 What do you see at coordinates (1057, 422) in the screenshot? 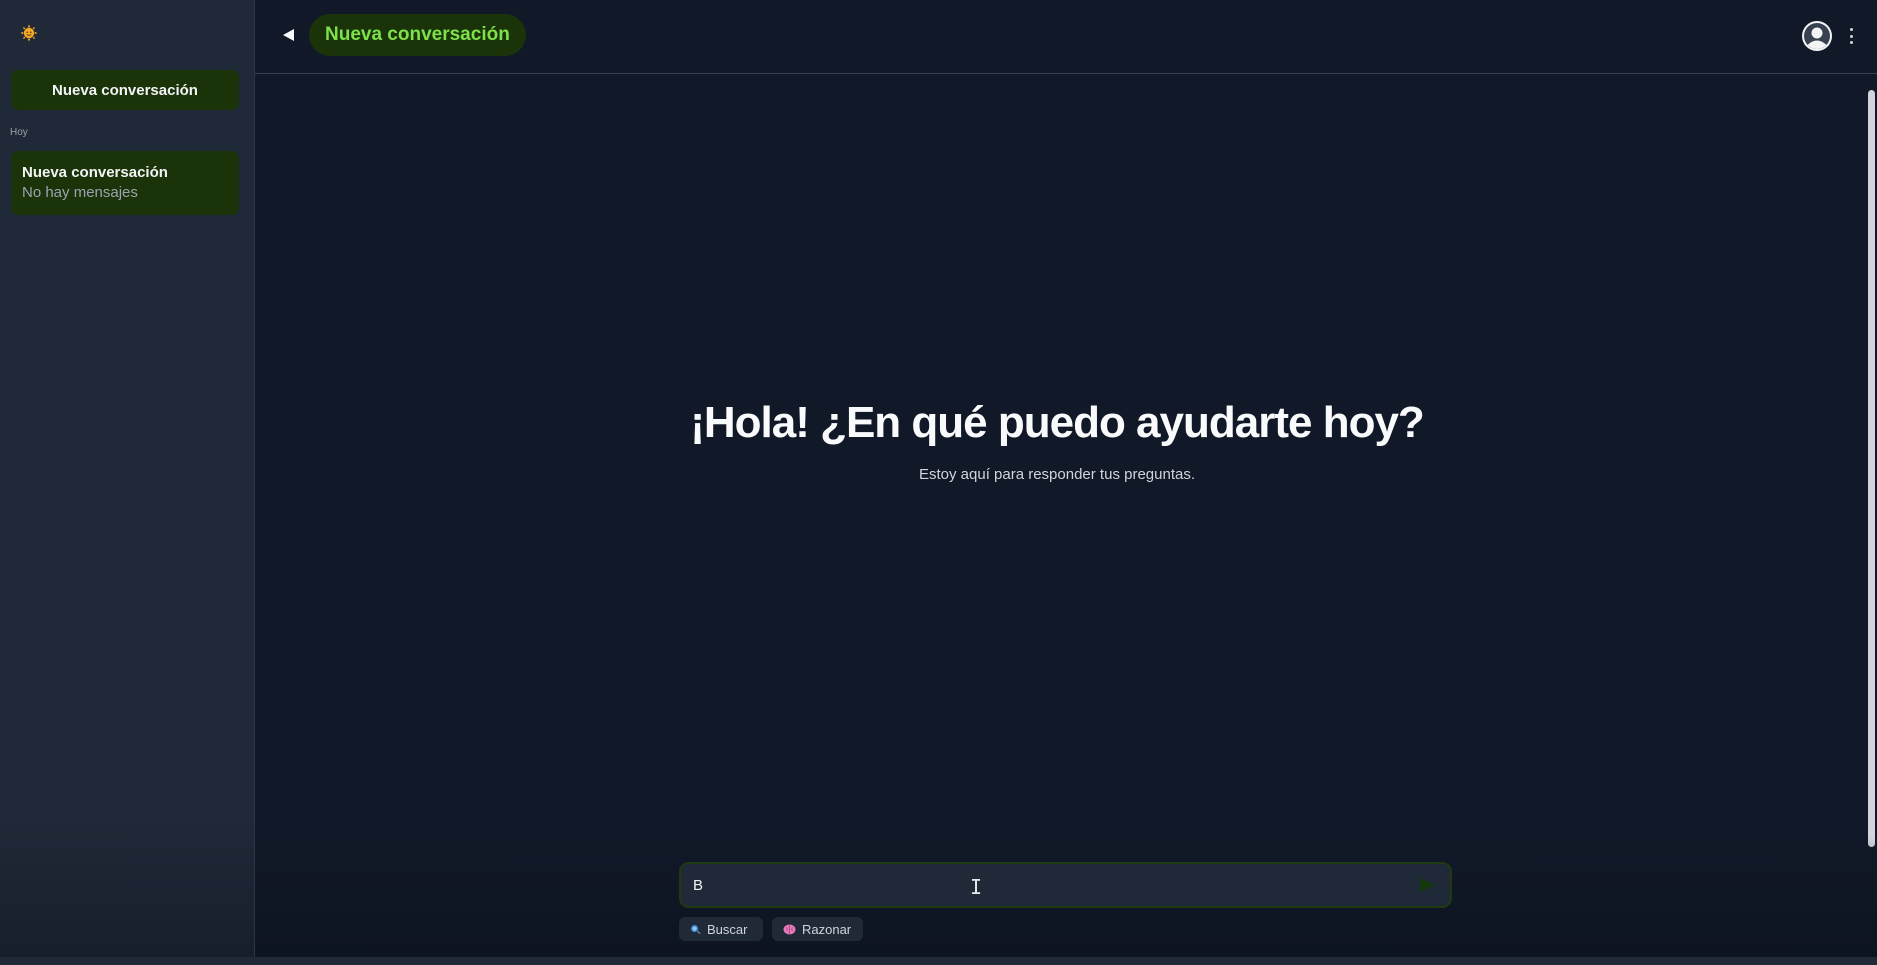
I see `welcome-heading: ¡Hola! ¿En qué puedo ayudarte hoy?` at bounding box center [1057, 422].